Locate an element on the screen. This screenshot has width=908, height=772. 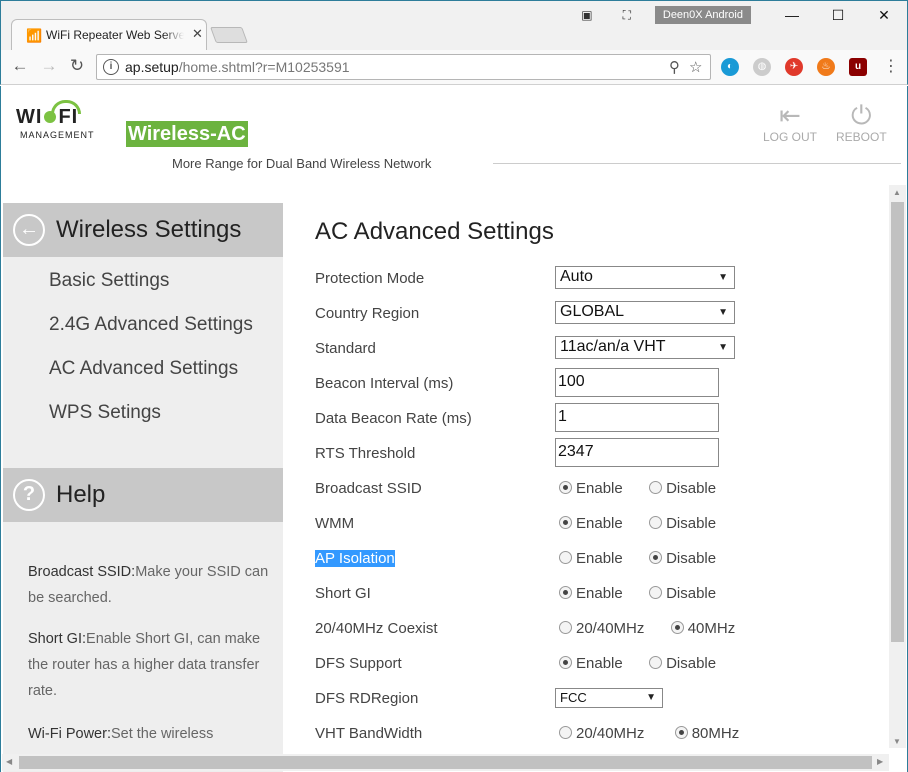
help-wifi-power: Wi-Fi Power:Set the wireless is located at coordinates (150, 734).